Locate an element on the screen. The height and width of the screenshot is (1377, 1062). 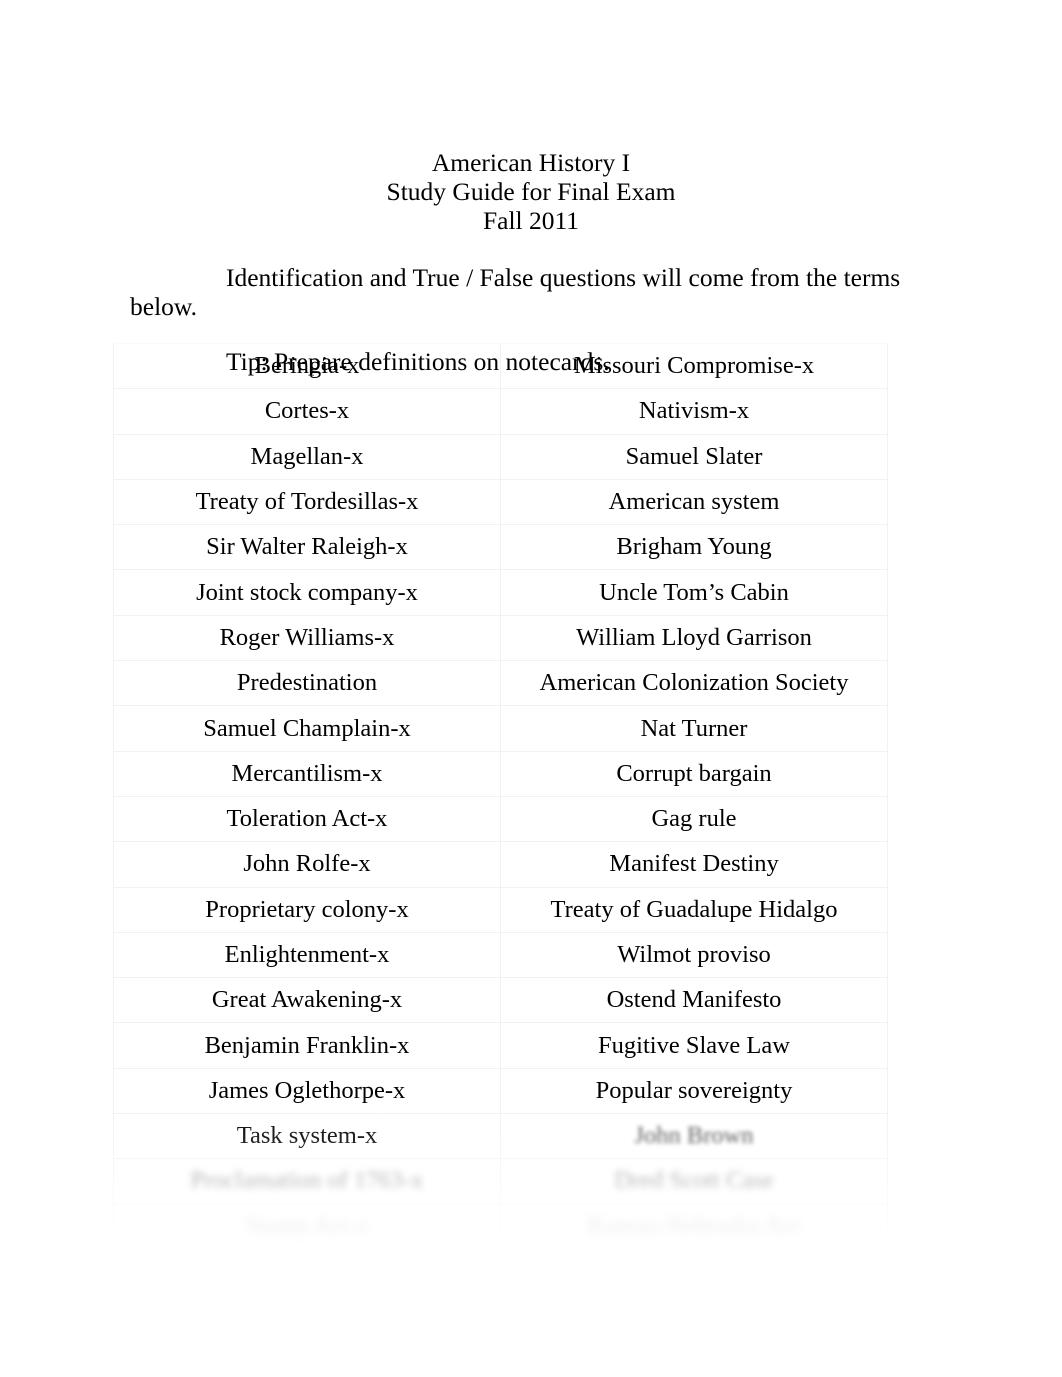
table-row: Cortes-x Nativism-x is located at coordinates (500, 411).